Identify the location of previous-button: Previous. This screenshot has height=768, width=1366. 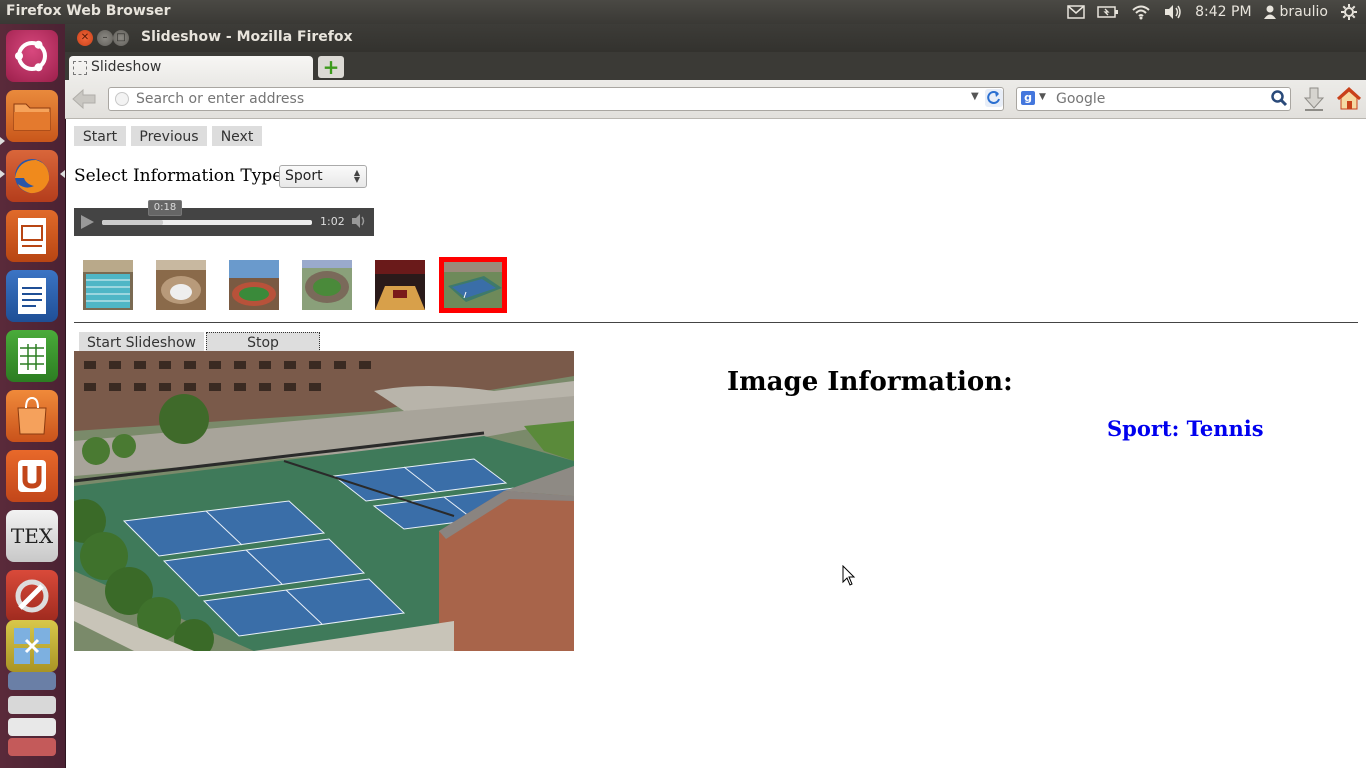
(169, 136).